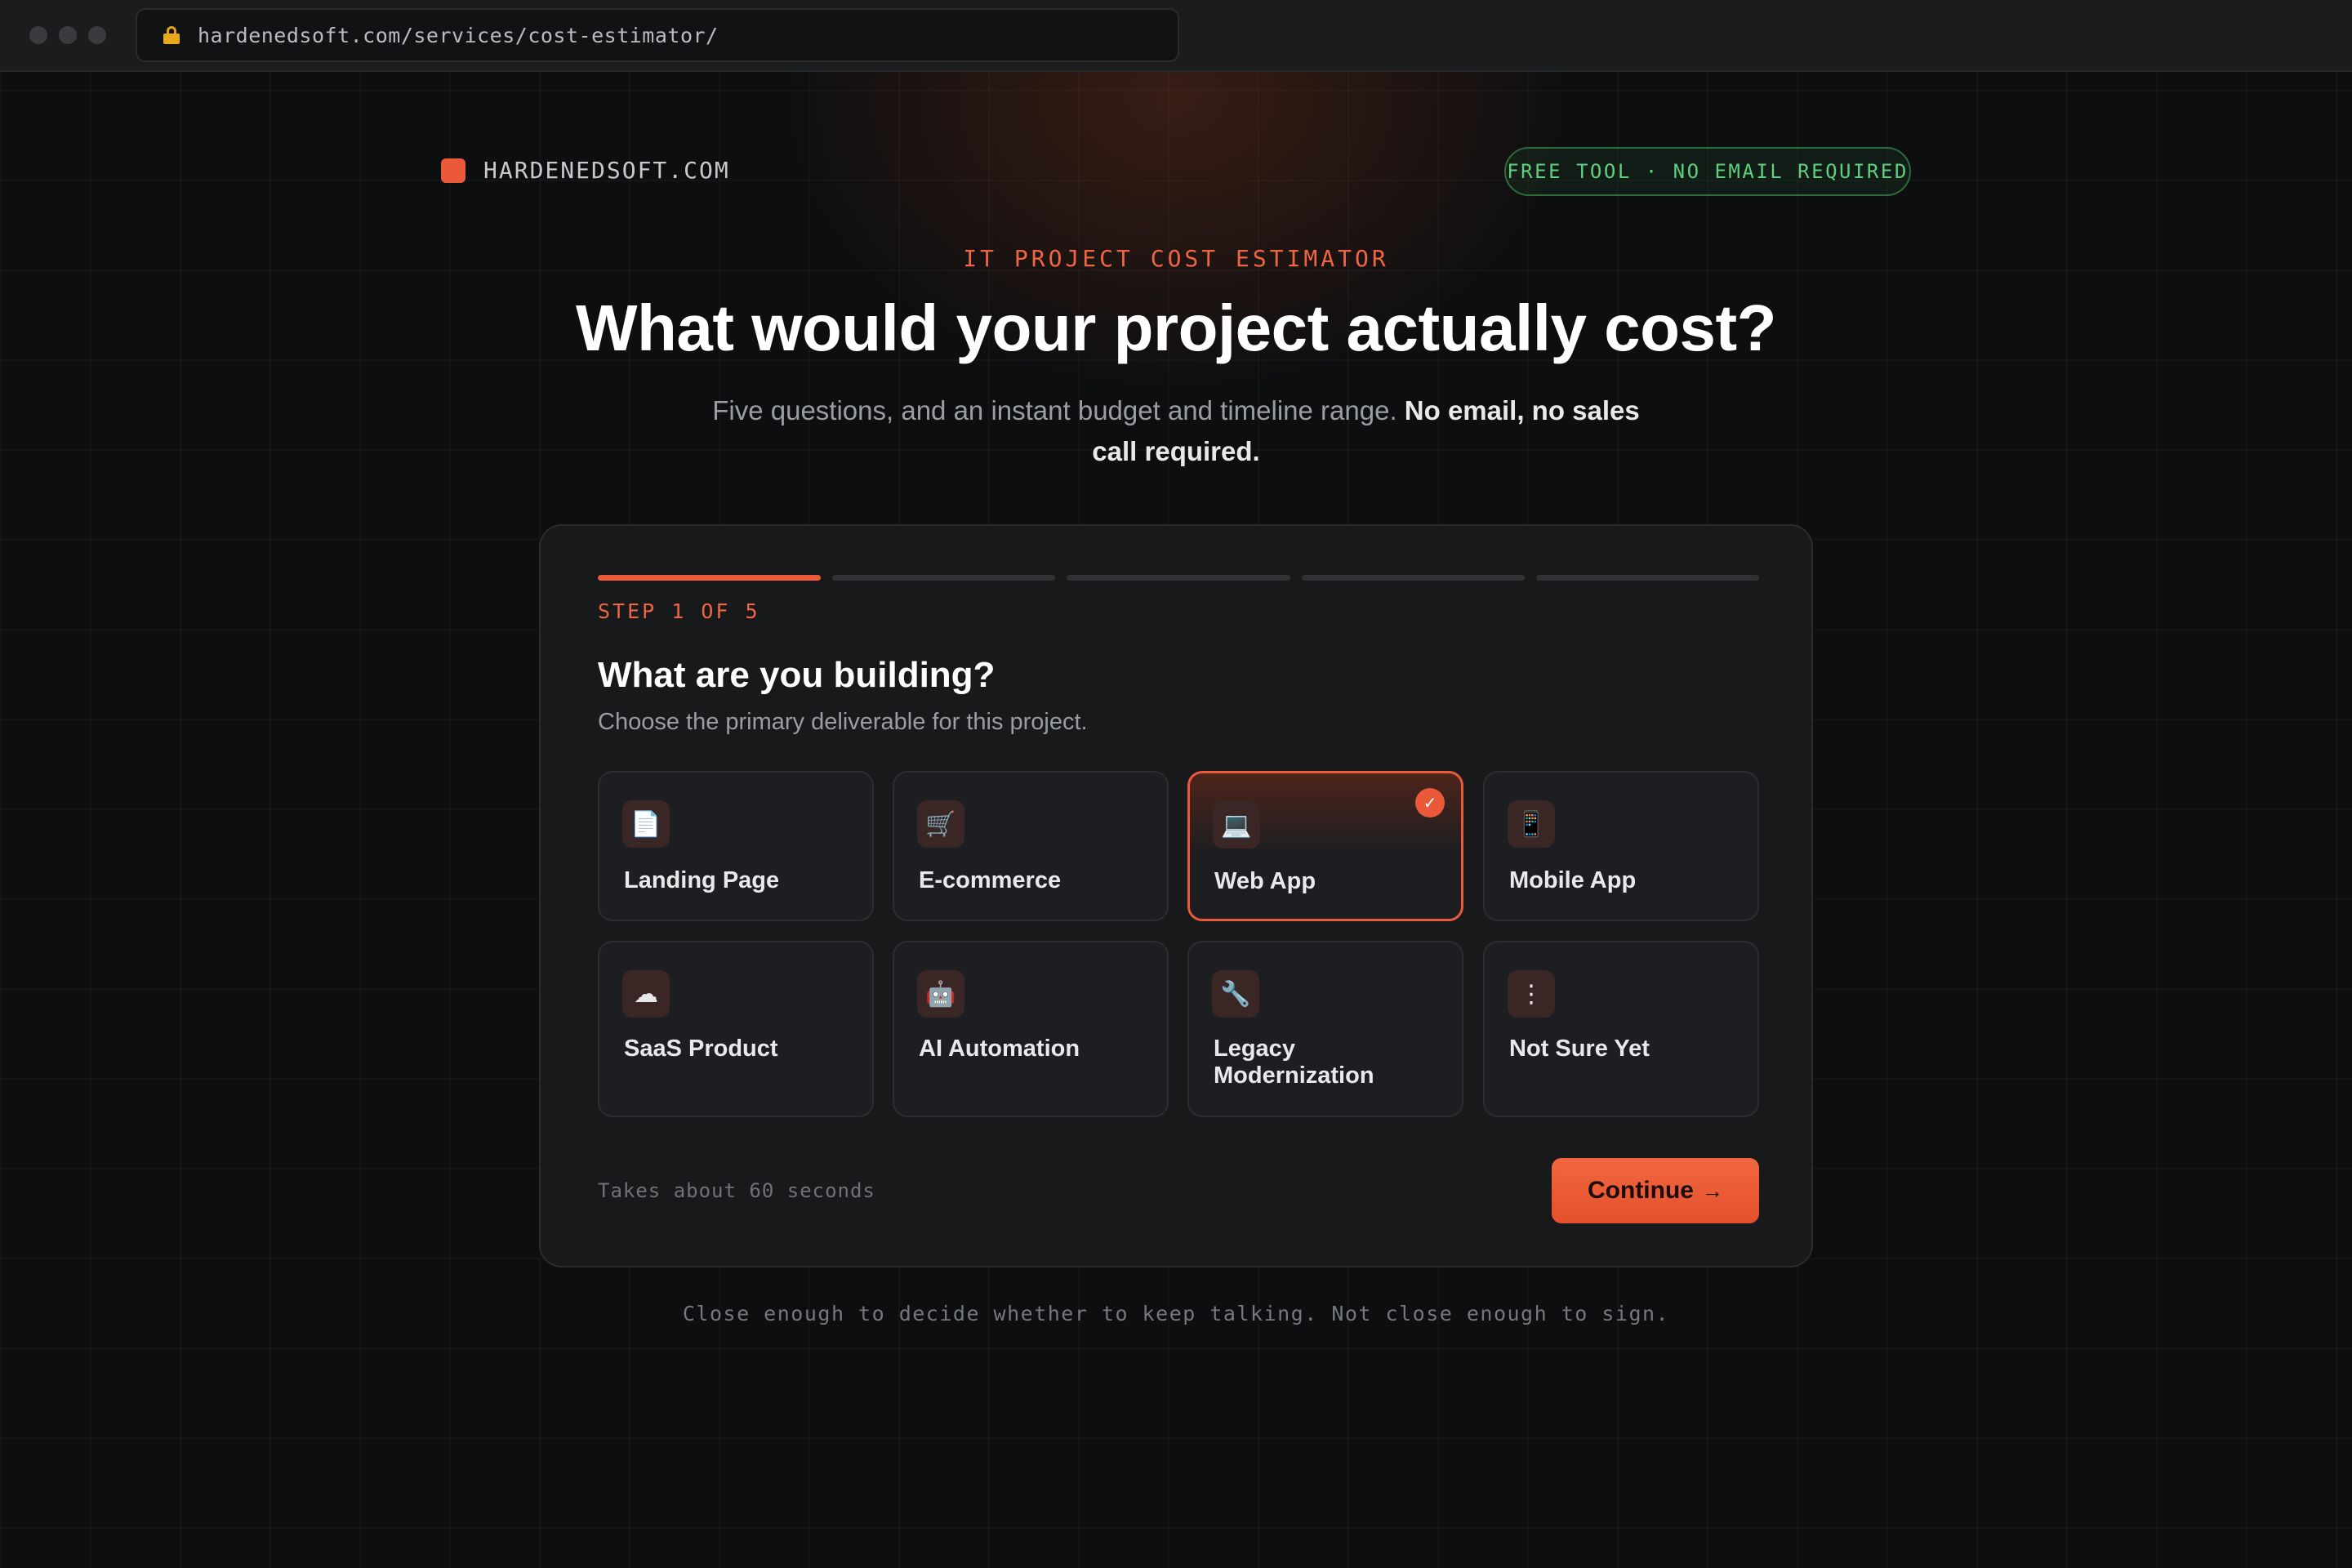  I want to click on question-title: What are you building?, so click(797, 675).